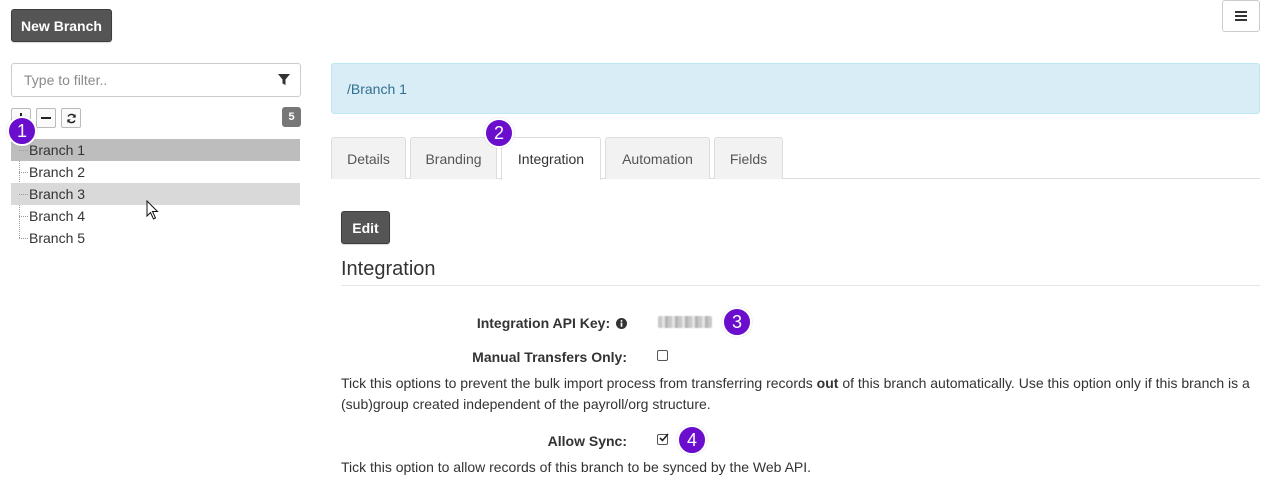  I want to click on menu-button, so click(1241, 16).